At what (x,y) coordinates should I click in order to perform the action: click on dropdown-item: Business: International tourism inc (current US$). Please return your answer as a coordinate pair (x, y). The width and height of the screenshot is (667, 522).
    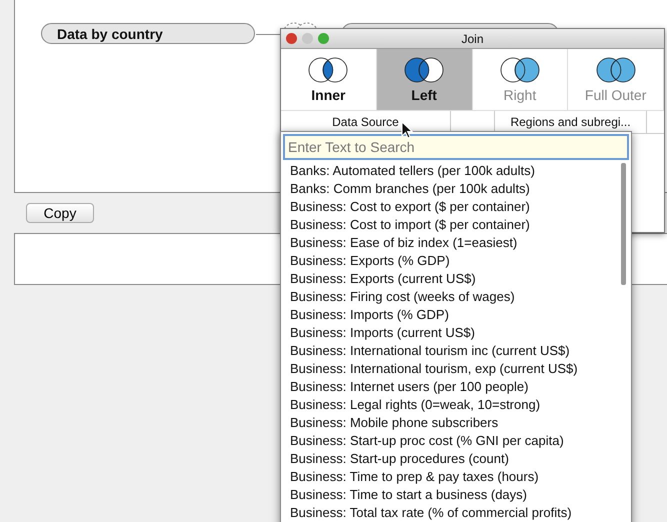
    Looking at the image, I should click on (460, 351).